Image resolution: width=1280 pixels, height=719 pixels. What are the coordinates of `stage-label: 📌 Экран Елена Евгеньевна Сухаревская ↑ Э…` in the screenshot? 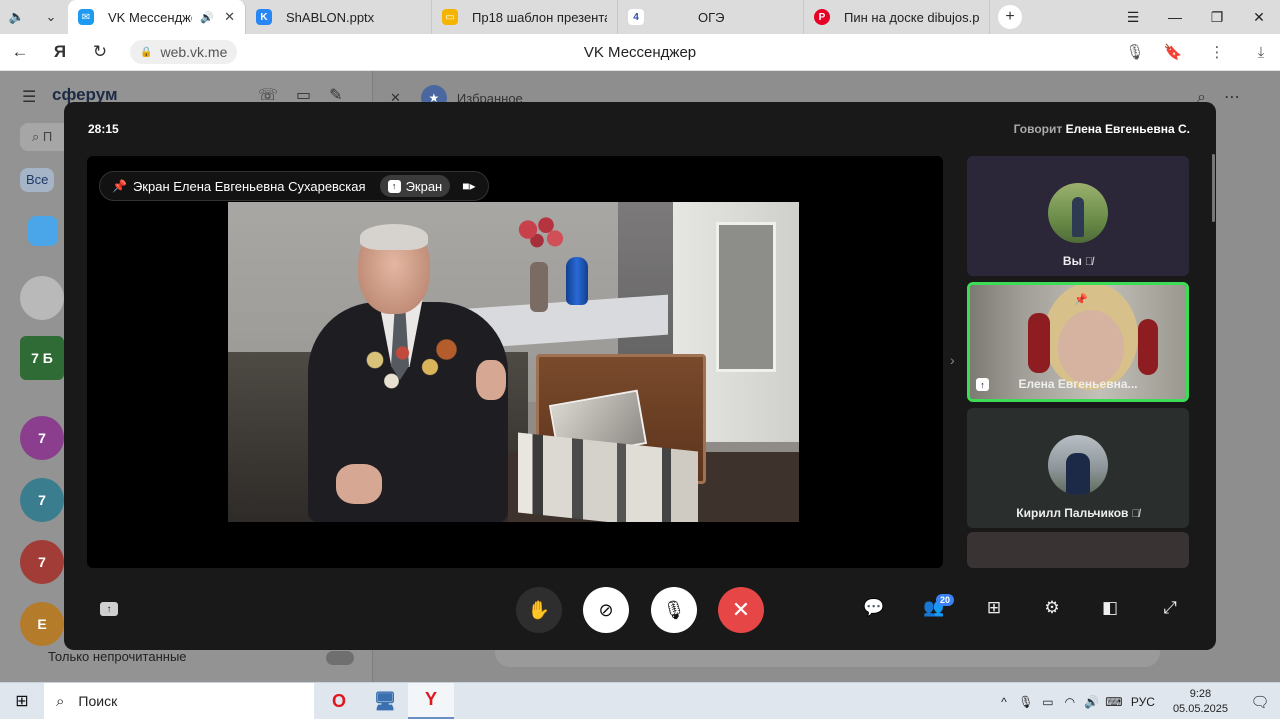 It's located at (294, 186).